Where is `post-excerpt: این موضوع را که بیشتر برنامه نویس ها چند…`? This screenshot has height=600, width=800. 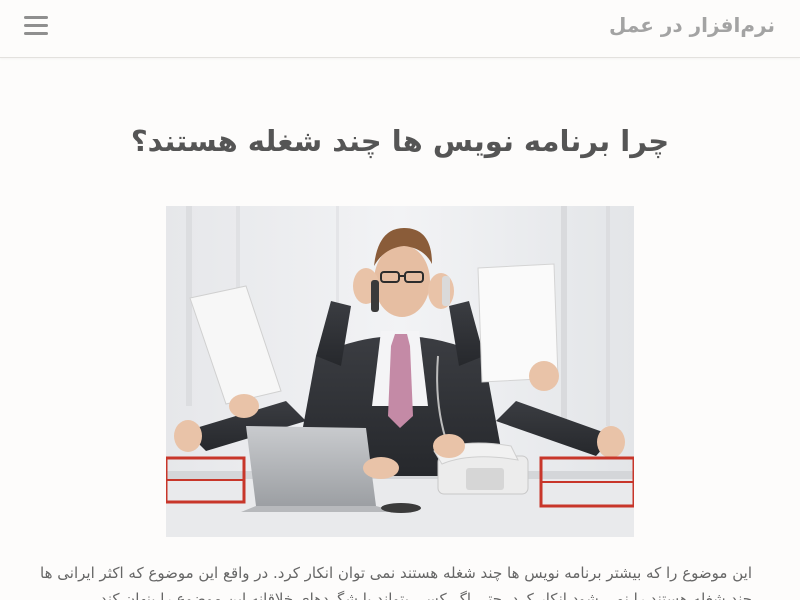 post-excerpt: این موضوع را که بیشتر برنامه نویس ها چند… is located at coordinates (396, 582).